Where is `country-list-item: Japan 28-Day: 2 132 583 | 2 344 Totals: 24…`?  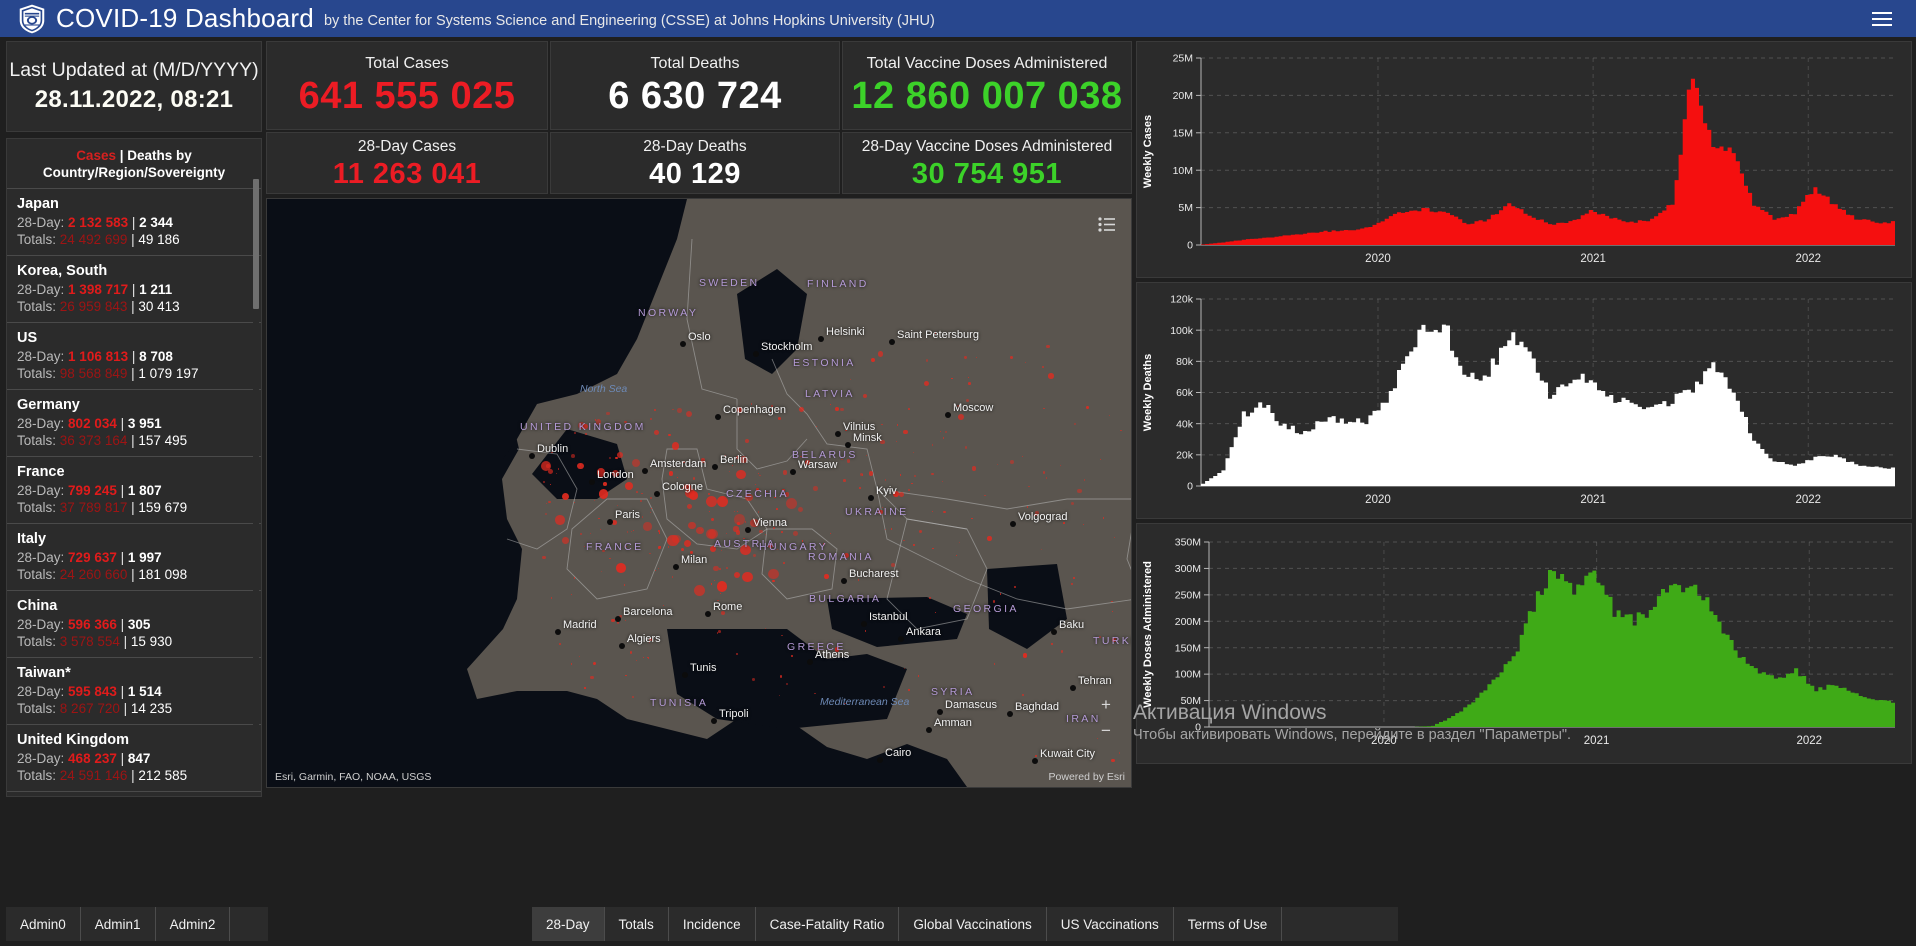 country-list-item: Japan 28-Day: 2 132 583 | 2 344 Totals: 24… is located at coordinates (134, 221).